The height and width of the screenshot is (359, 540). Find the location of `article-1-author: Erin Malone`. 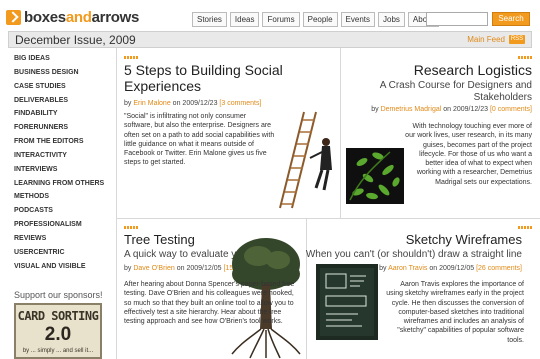

article-1-author: Erin Malone is located at coordinates (151, 103).